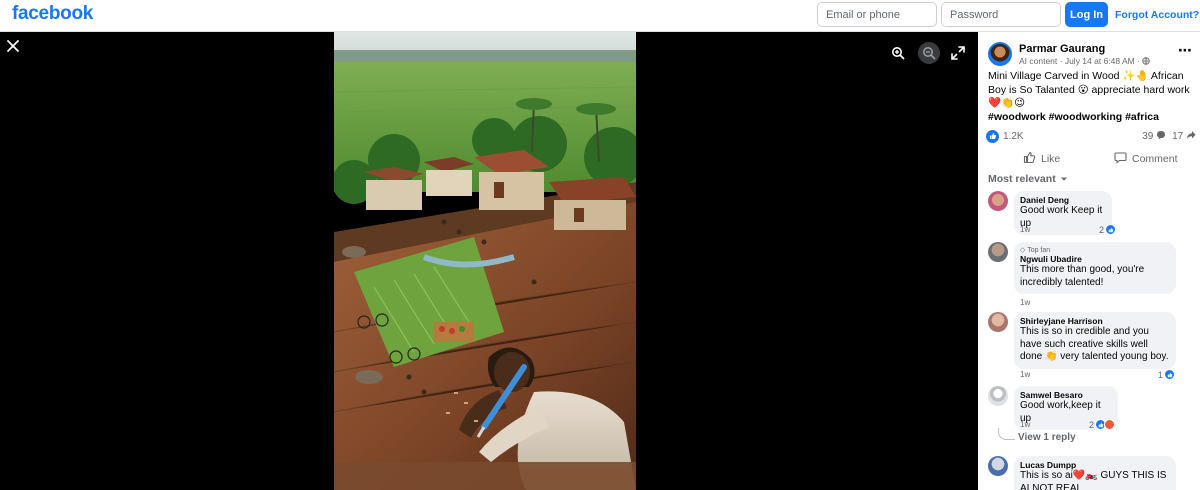 The image size is (1200, 490). Describe the element at coordinates (1086, 14) in the screenshot. I see `login-button: Log In` at that location.